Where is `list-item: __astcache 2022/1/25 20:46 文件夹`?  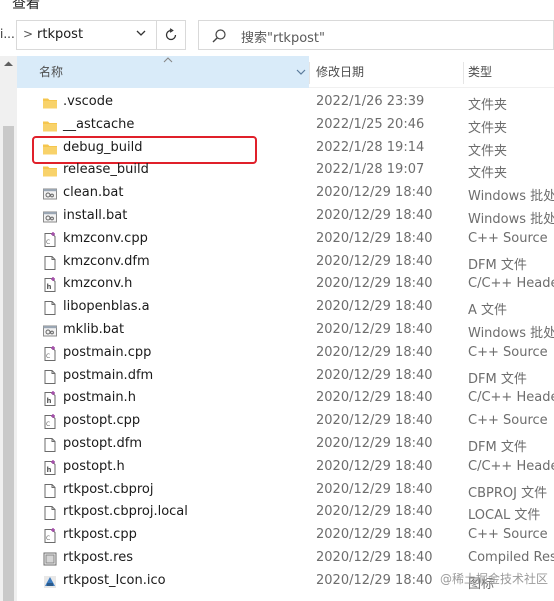
list-item: __astcache 2022/1/25 20:46 文件夹 is located at coordinates (285, 126).